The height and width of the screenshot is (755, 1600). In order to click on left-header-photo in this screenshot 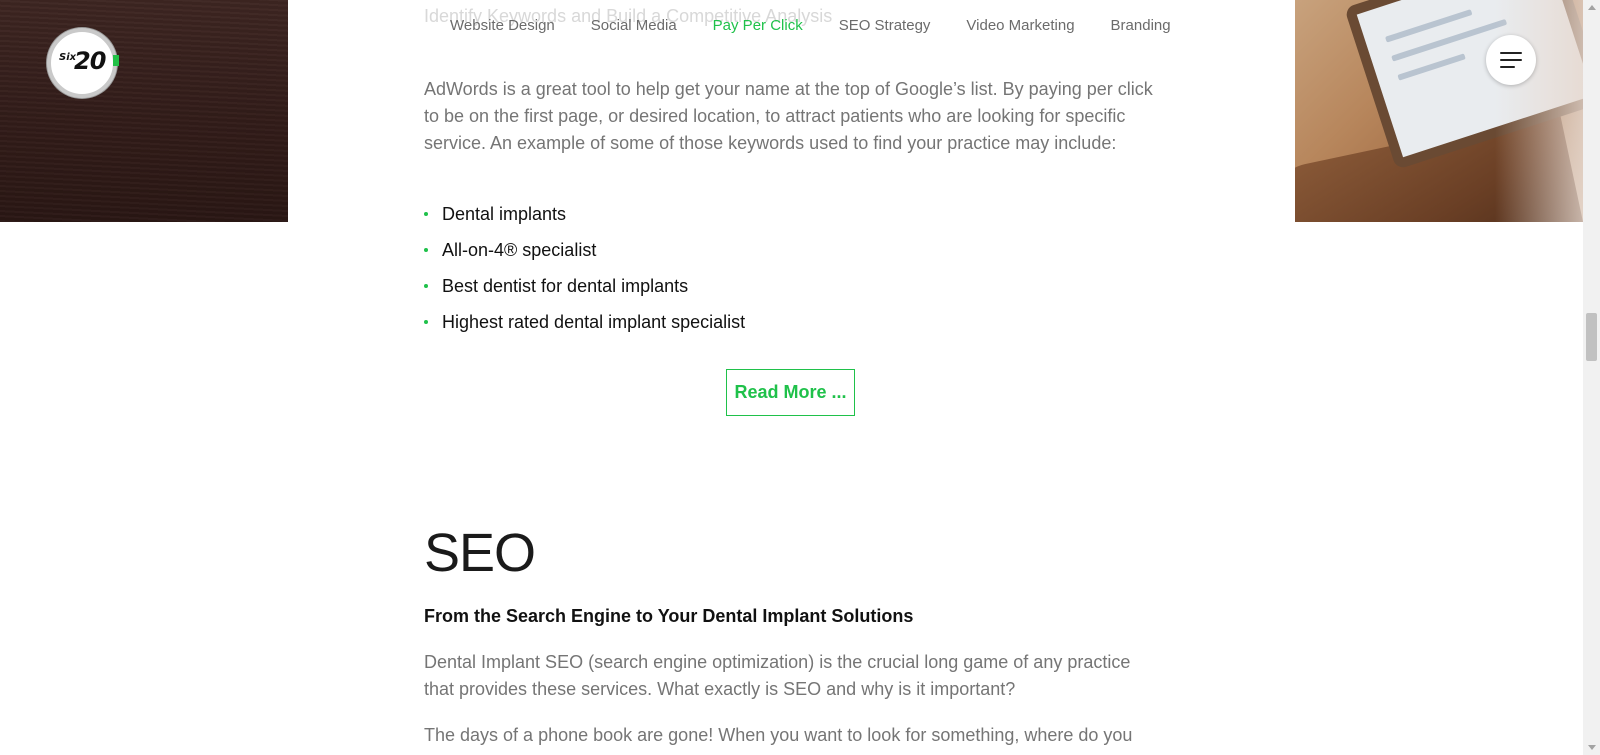, I will do `click(144, 111)`.